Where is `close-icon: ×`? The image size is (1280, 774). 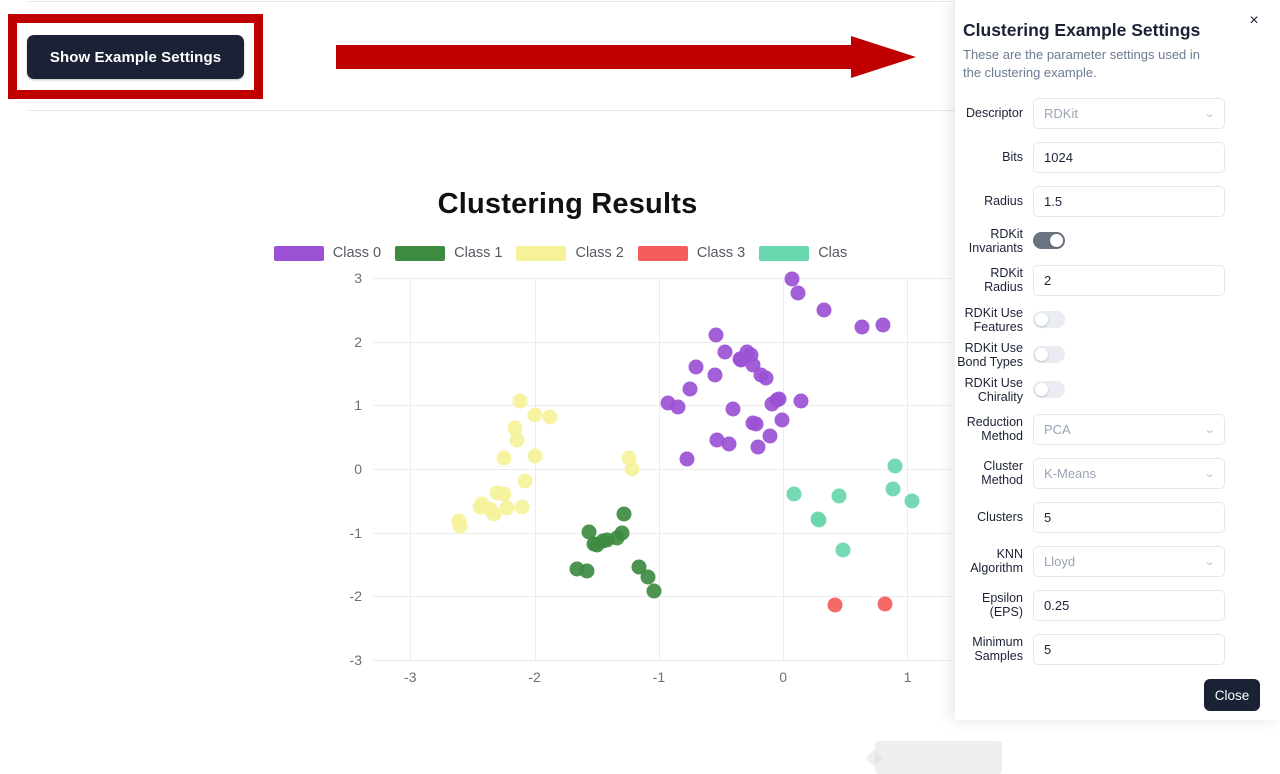 close-icon: × is located at coordinates (1254, 21).